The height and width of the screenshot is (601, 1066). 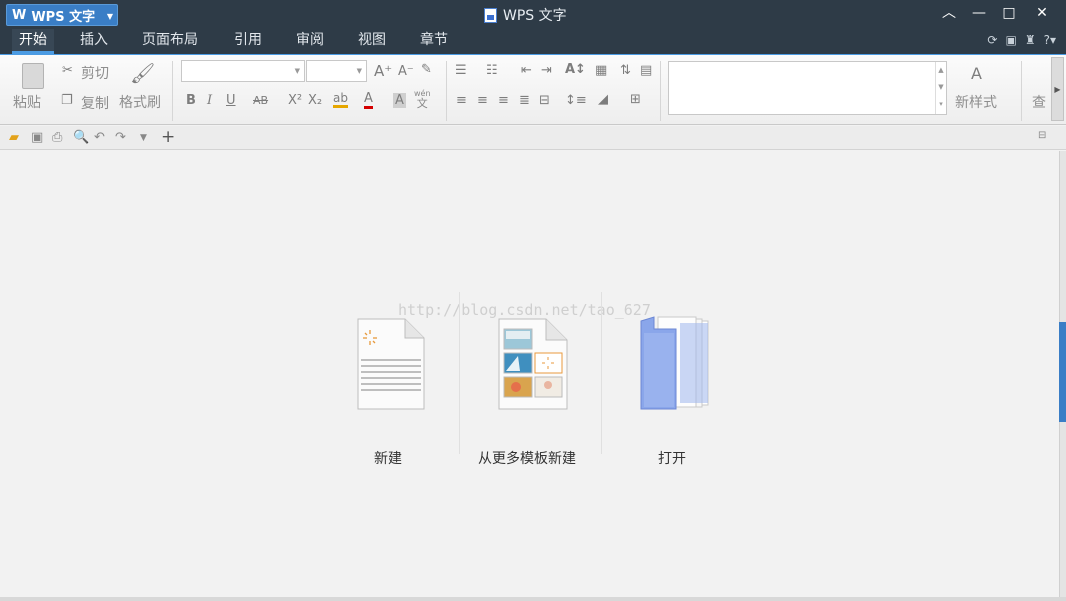 What do you see at coordinates (1039, 102) in the screenshot?
I see `find-button: 查` at bounding box center [1039, 102].